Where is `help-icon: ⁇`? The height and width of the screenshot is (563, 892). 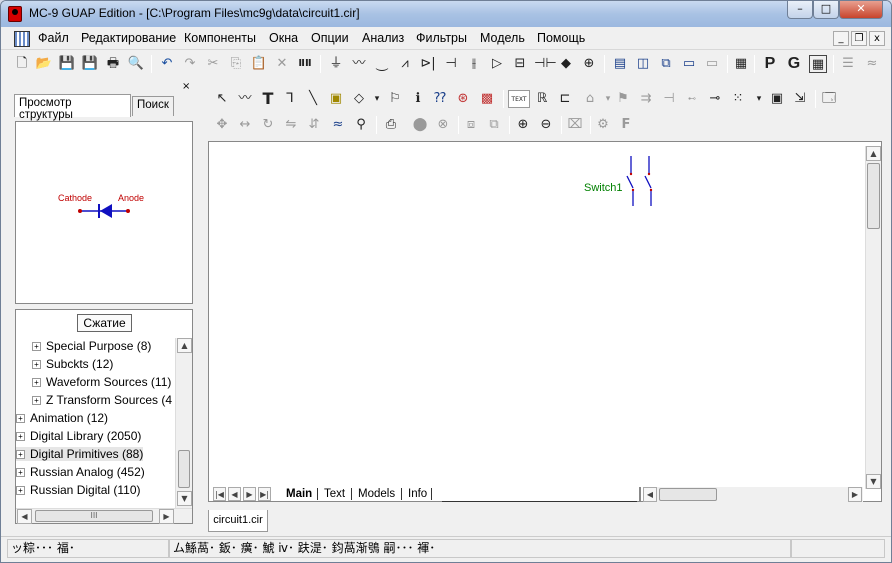
help-icon: ⁇ is located at coordinates (440, 99).